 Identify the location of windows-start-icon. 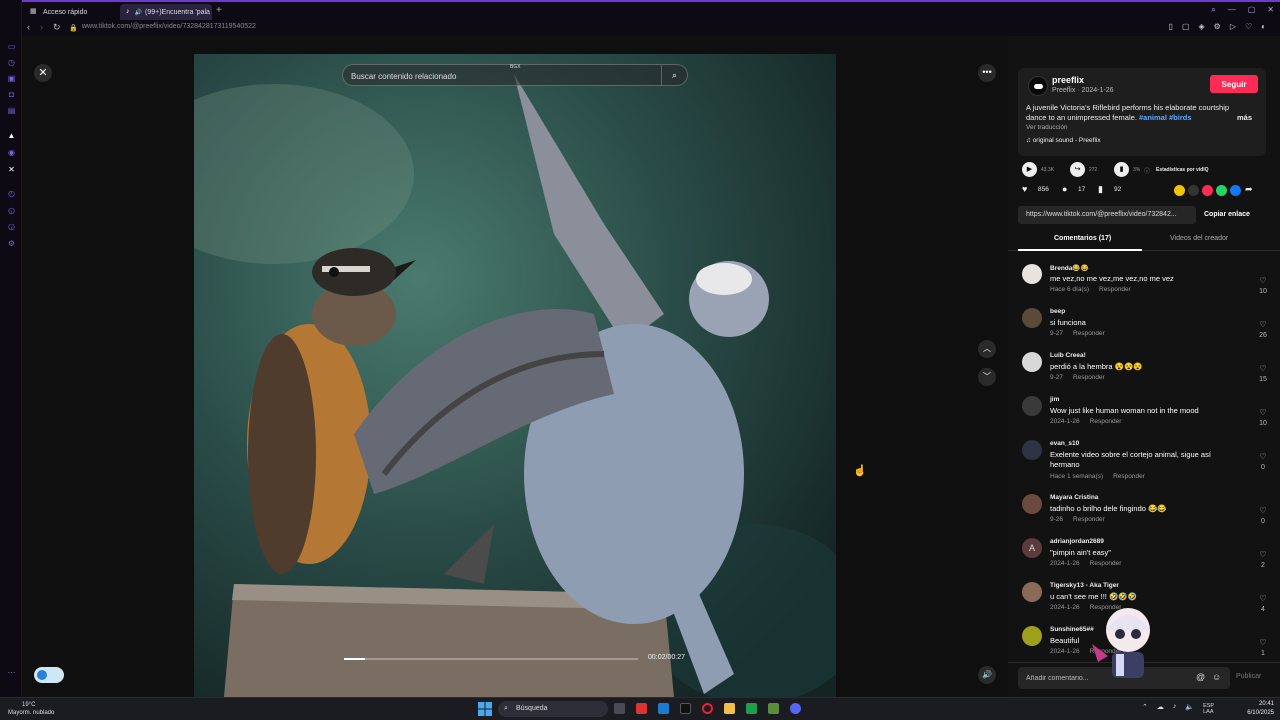
(485, 709).